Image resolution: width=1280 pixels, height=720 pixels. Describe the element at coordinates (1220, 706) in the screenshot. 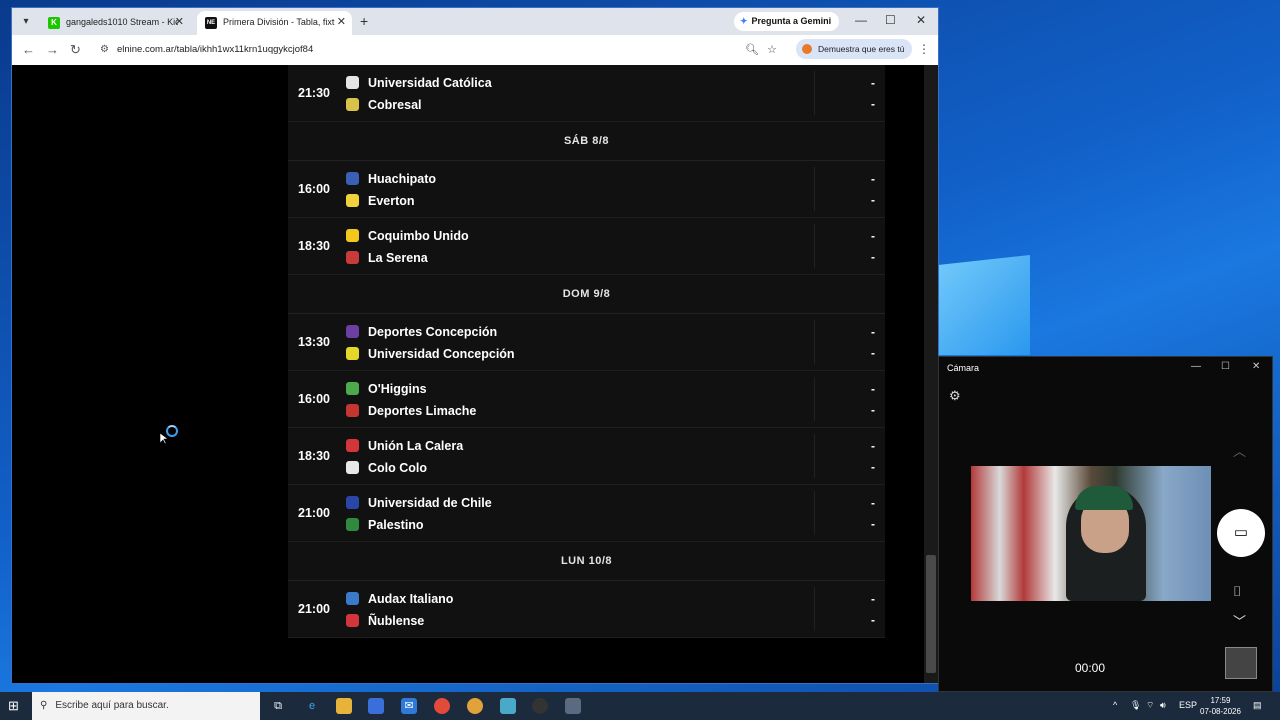

I see `taskbar-clock: 17:59 07-08-2026` at that location.